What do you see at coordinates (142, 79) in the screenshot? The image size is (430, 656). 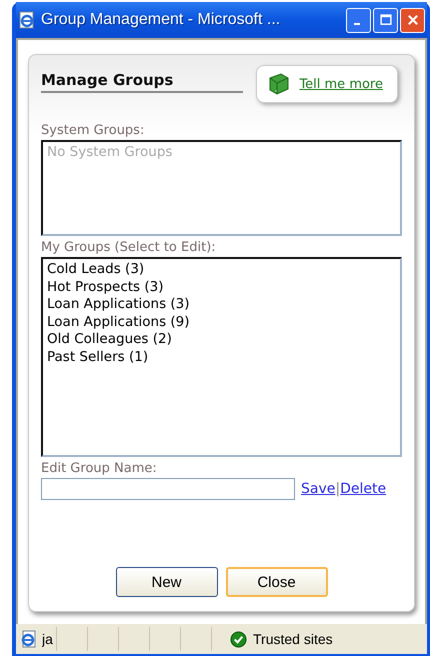 I see `panel-title: Manage Groups` at bounding box center [142, 79].